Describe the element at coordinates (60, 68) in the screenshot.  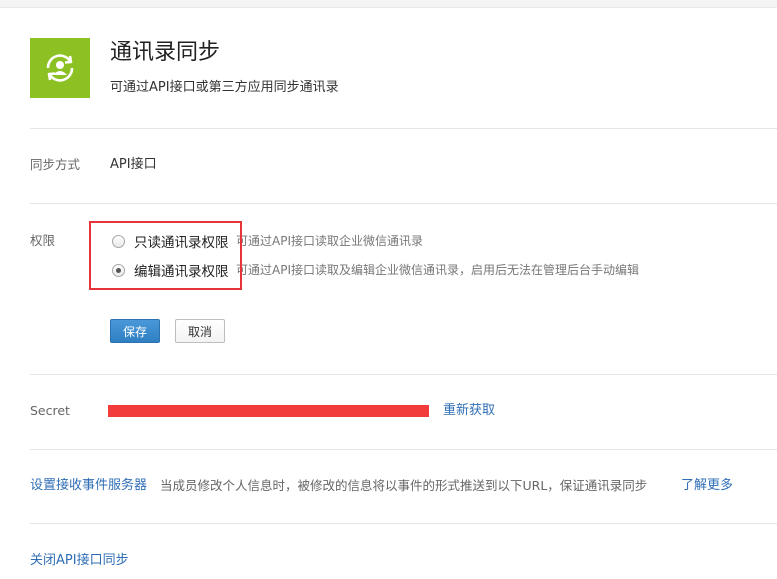
I see `contact-sync-icon` at that location.